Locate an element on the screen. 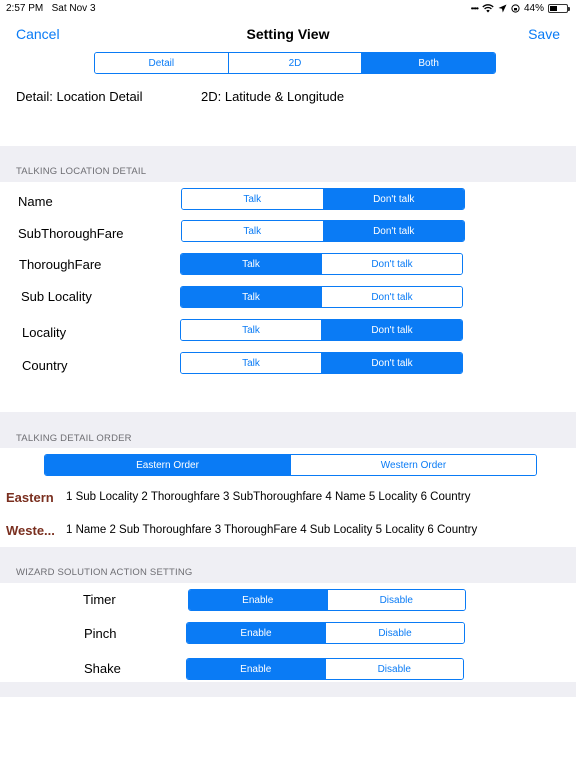 The image size is (576, 768). row-label-sub-locality: Sub Locality is located at coordinates (56, 296).